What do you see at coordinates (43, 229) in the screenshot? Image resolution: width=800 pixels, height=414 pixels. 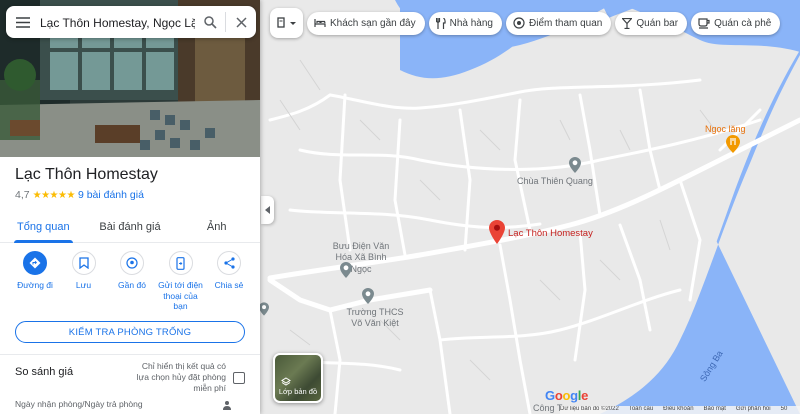 I see `tab-overview: Tổng quan` at bounding box center [43, 229].